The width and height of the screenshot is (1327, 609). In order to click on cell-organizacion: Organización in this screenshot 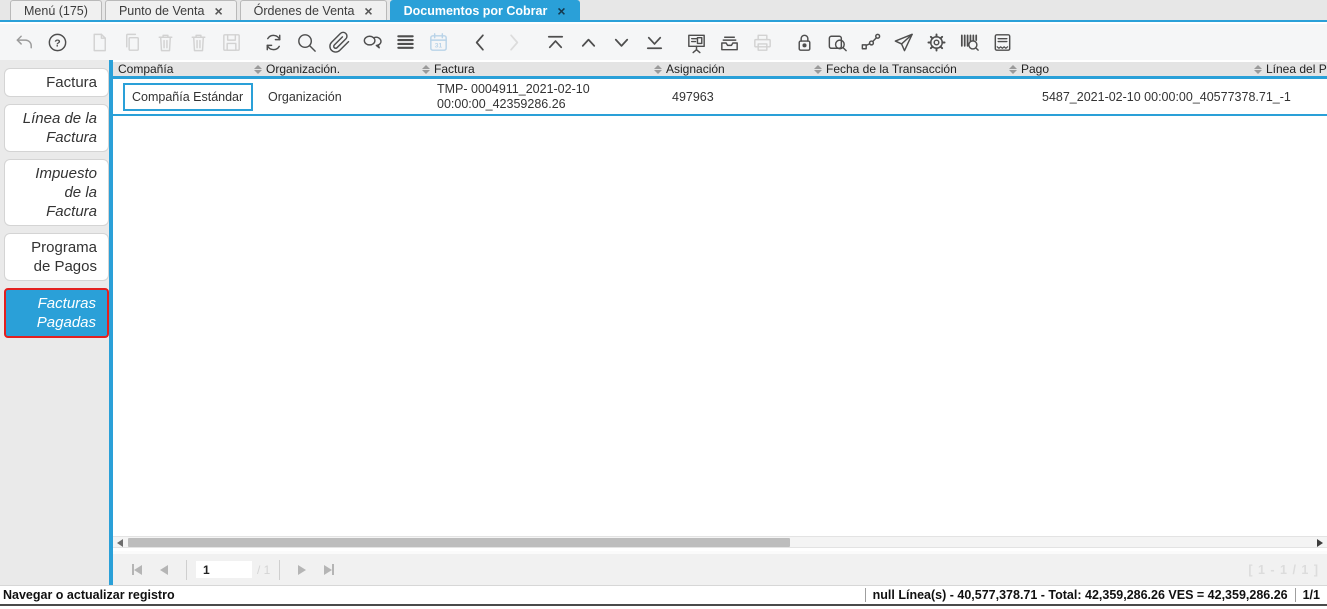, I will do `click(337, 96)`.